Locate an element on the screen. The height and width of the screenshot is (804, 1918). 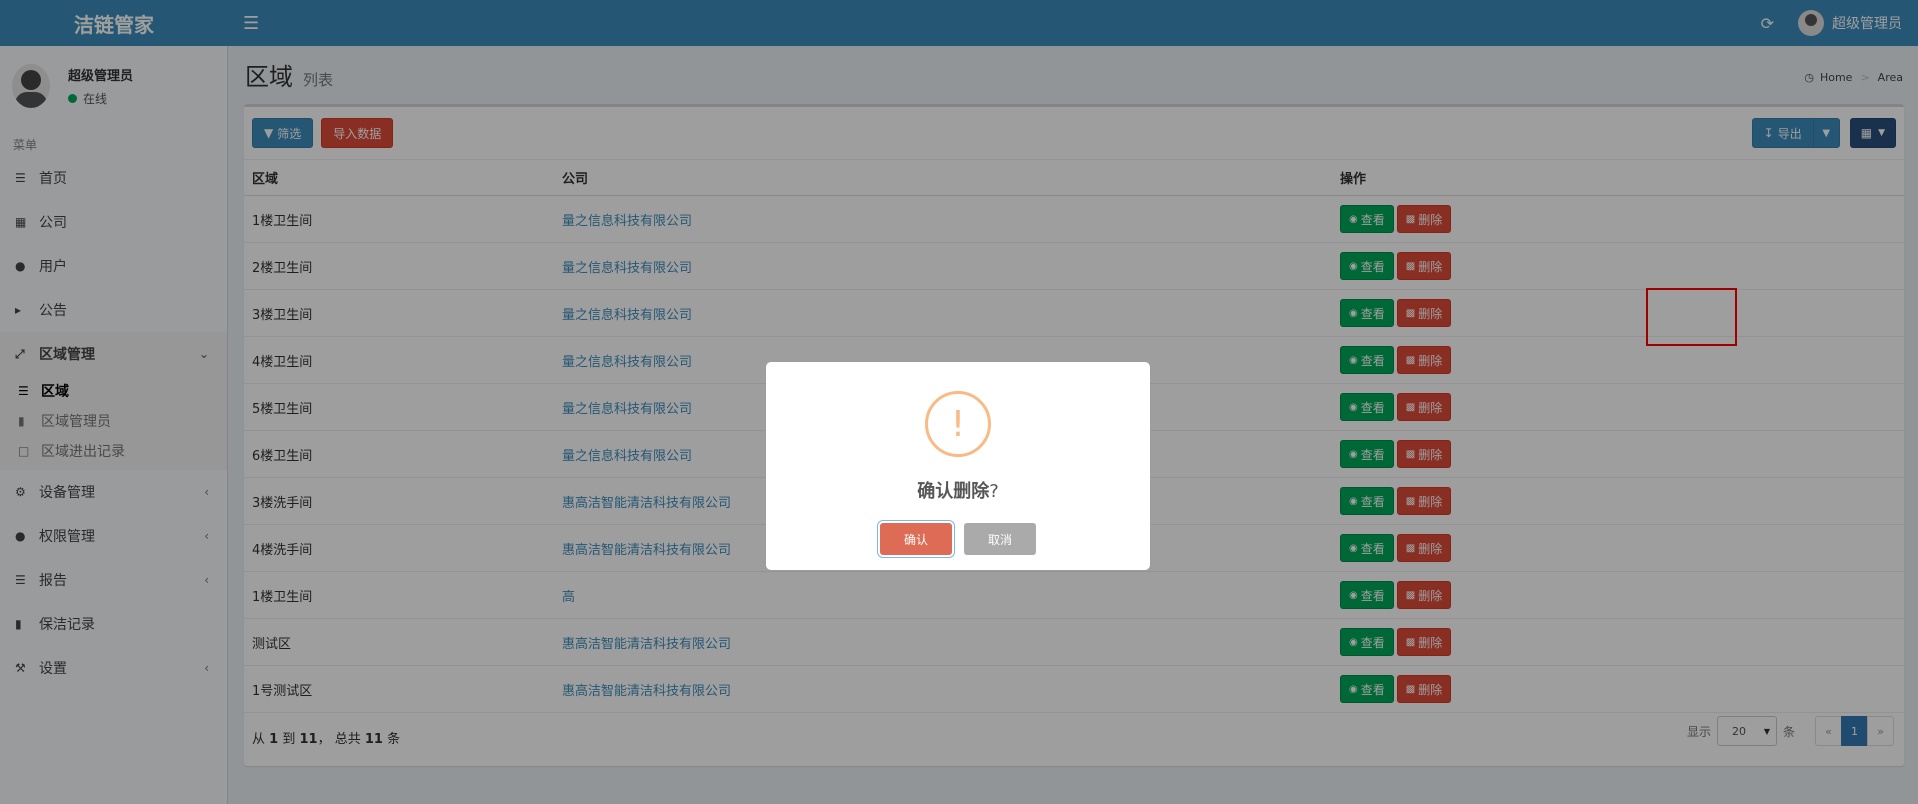
dialog-question-mark: ? is located at coordinates (994, 491).